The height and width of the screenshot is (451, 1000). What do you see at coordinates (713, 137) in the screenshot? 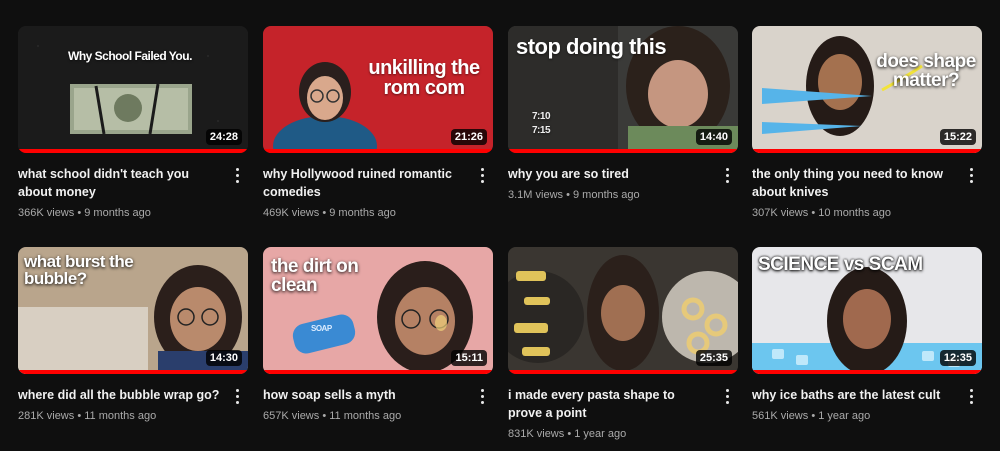
I see `duration-badge: 14:40` at bounding box center [713, 137].